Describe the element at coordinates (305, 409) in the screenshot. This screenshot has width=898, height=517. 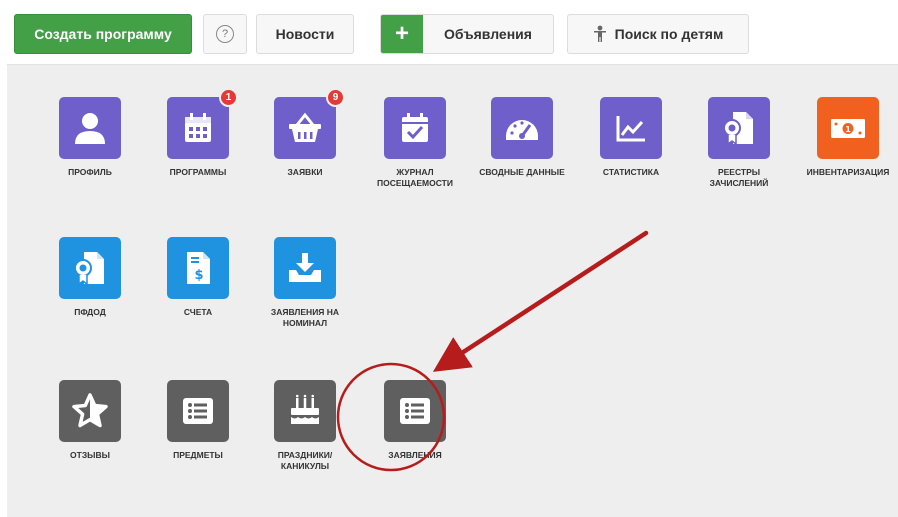
I see `cake-icon` at that location.